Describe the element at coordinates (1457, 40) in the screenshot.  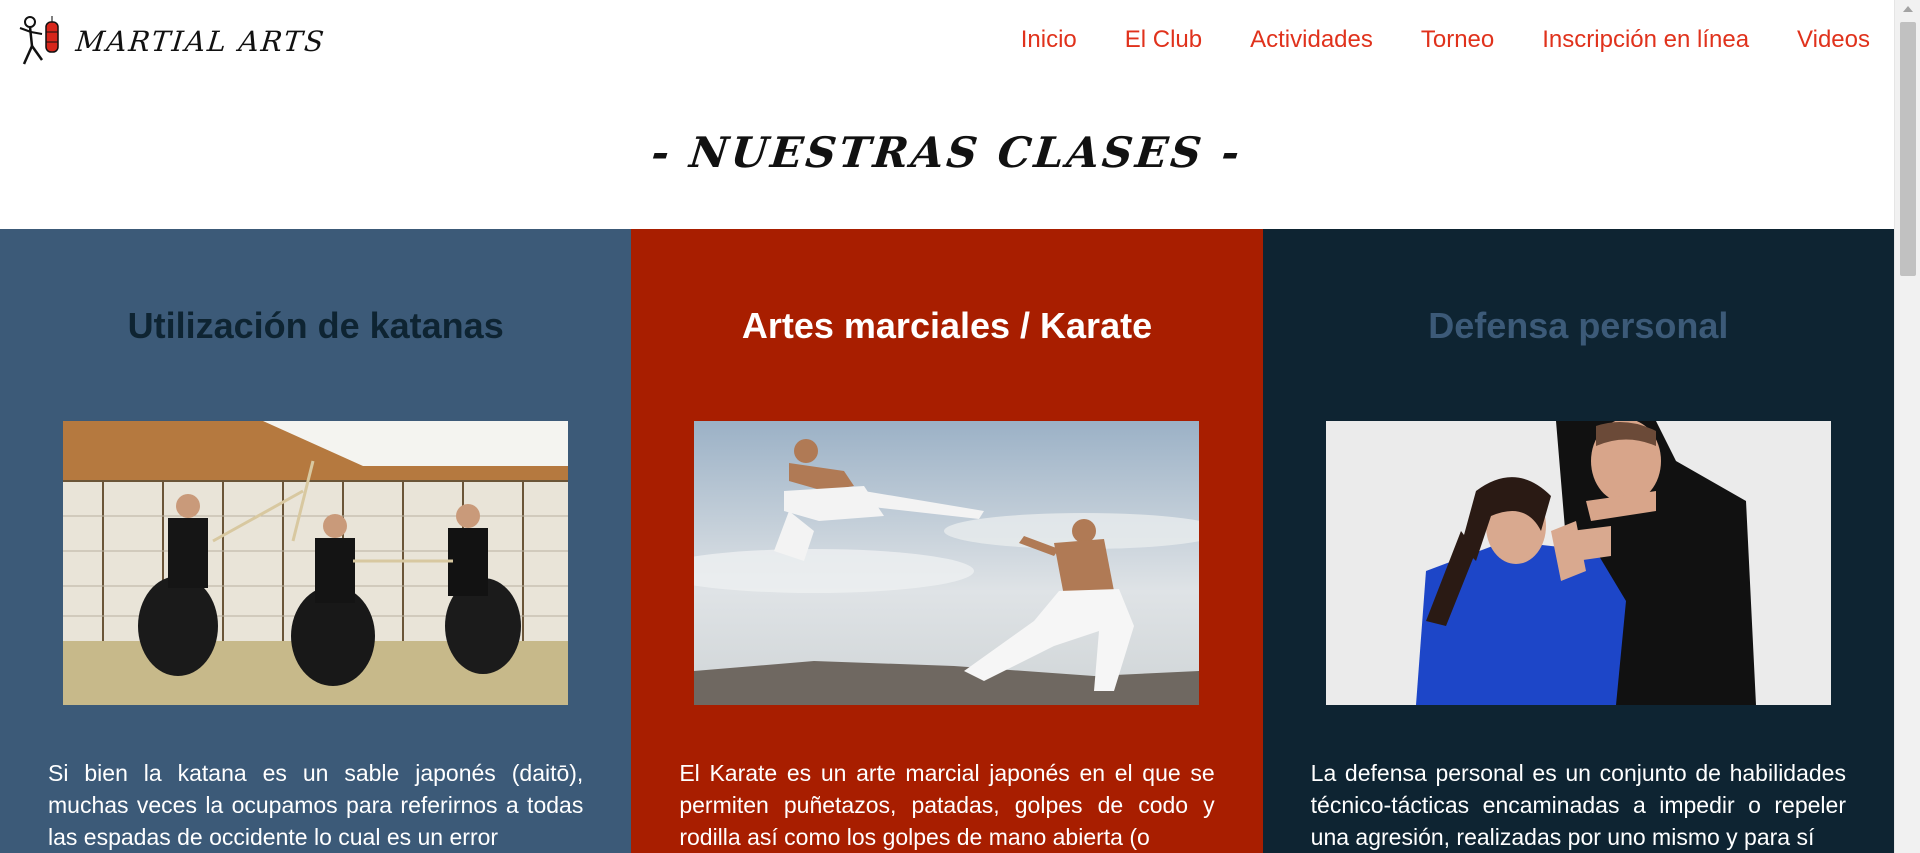
I see `nav-link-torneo: Torneo` at that location.